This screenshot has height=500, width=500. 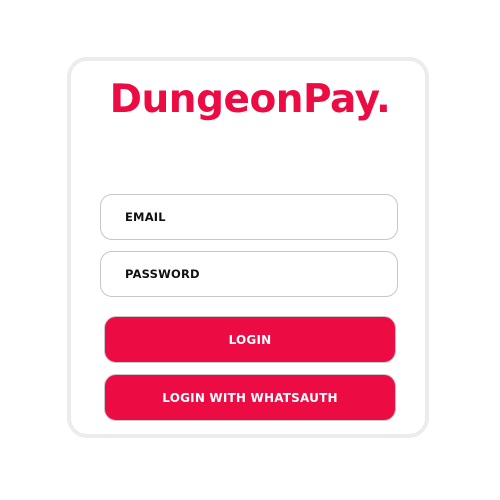 I want to click on email-placeholder: EMAIL, so click(x=145, y=217).